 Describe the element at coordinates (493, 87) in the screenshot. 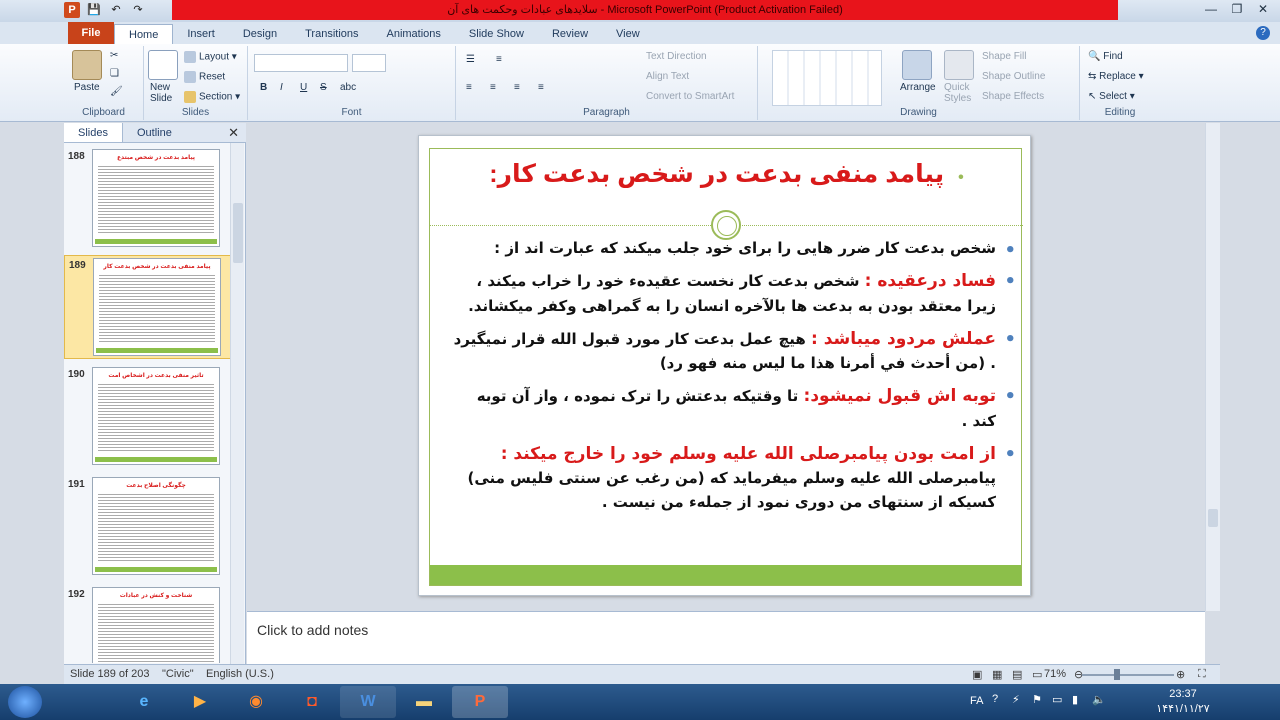

I see `align-center-icon: ≡` at that location.